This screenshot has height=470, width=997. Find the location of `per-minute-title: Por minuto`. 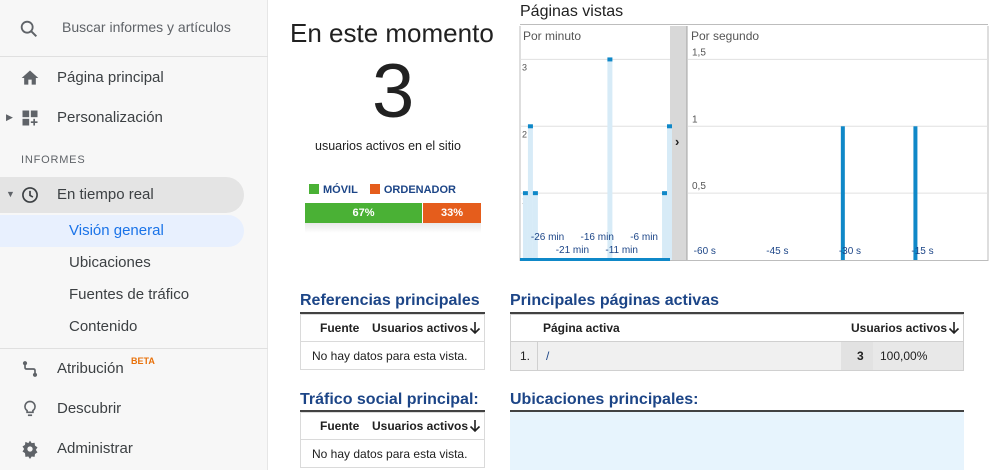

per-minute-title: Por minuto is located at coordinates (552, 36).